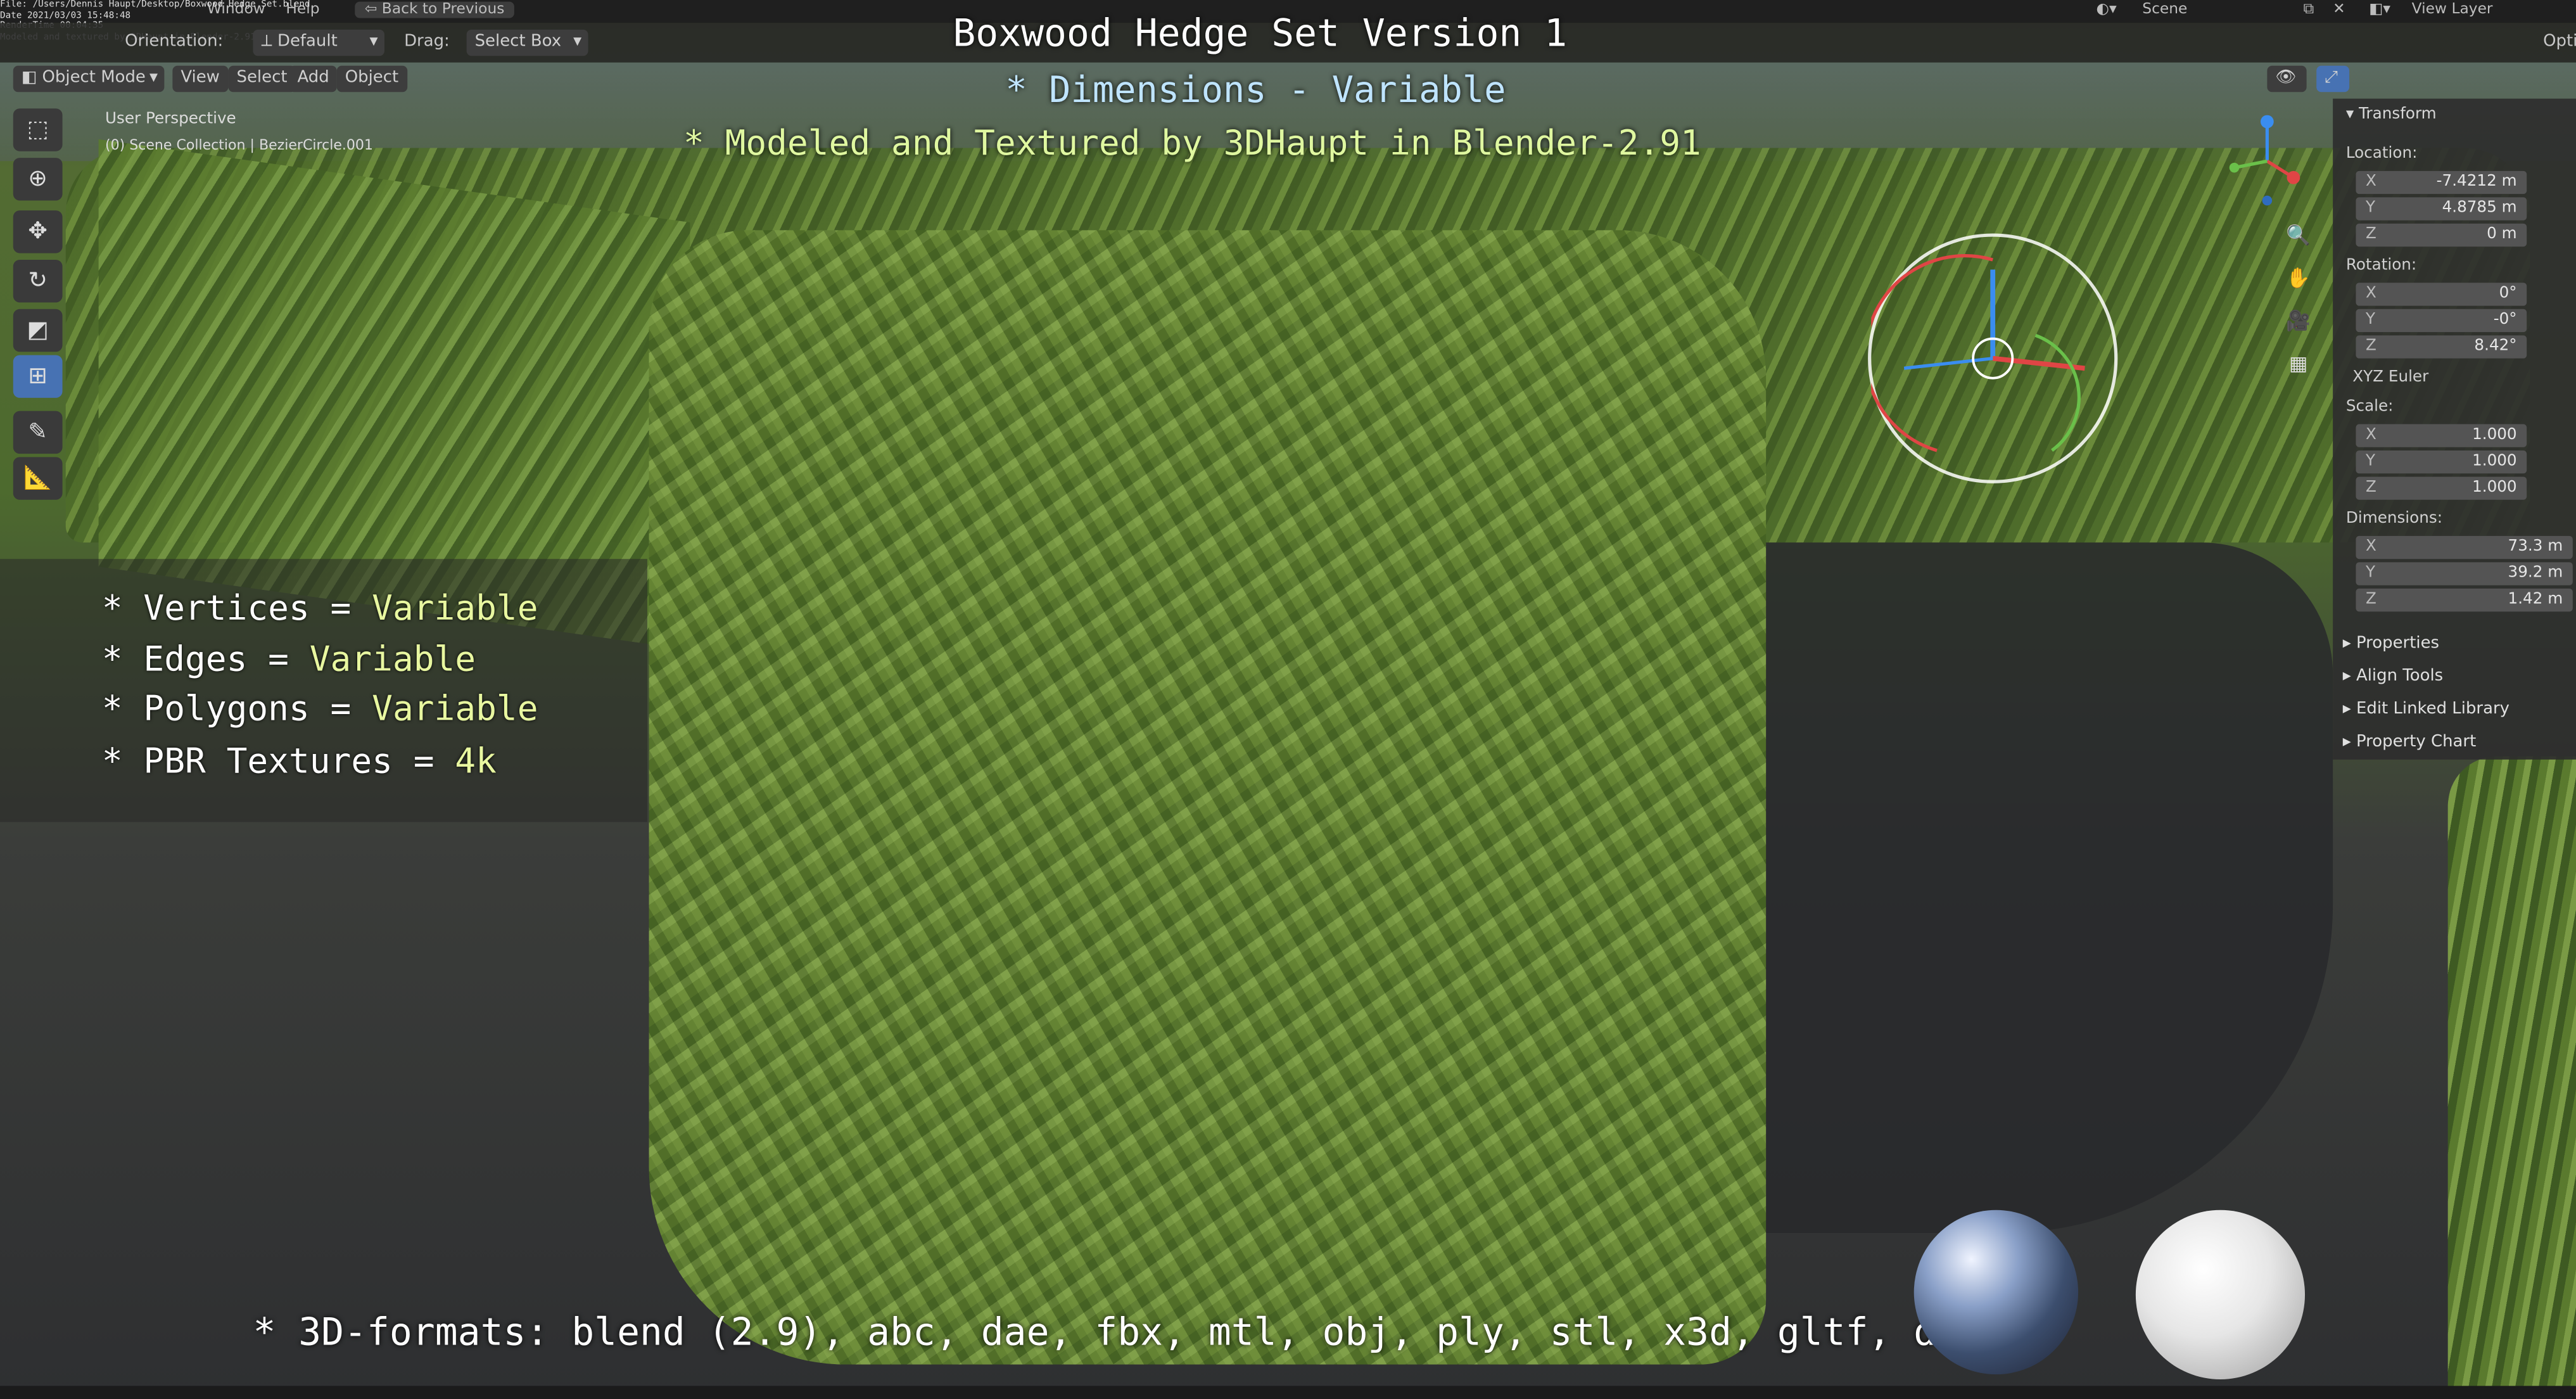 This screenshot has width=2576, height=1399. I want to click on scene-name: Scene, so click(2164, 10).